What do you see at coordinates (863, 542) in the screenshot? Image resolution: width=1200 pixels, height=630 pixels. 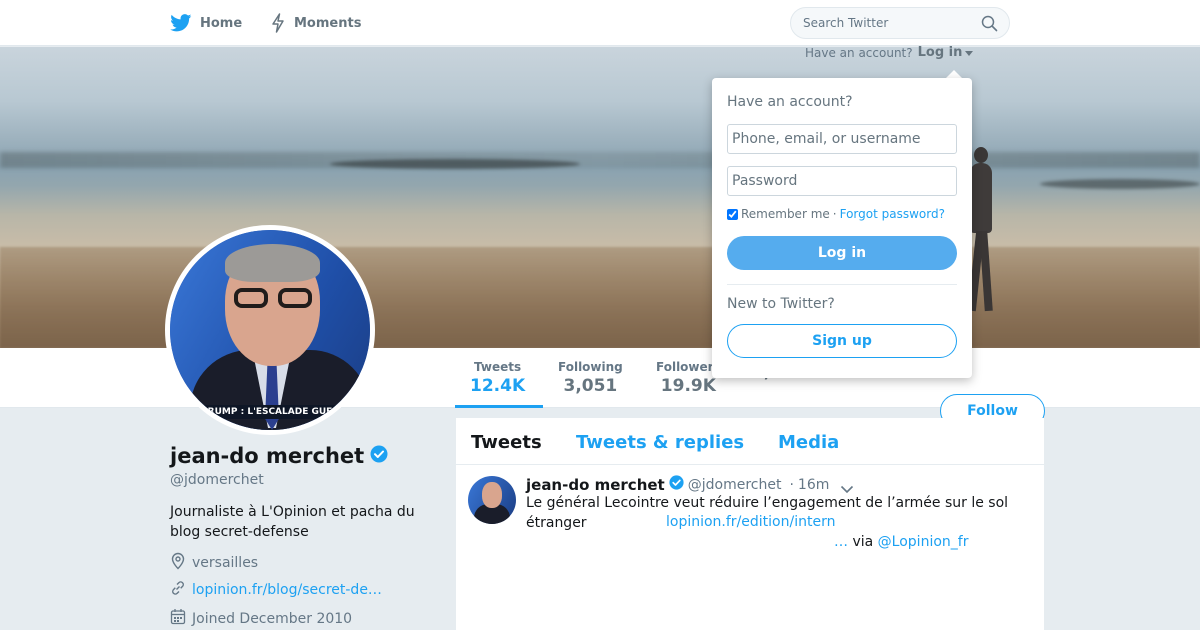 I see `tweet-via-word: via` at bounding box center [863, 542].